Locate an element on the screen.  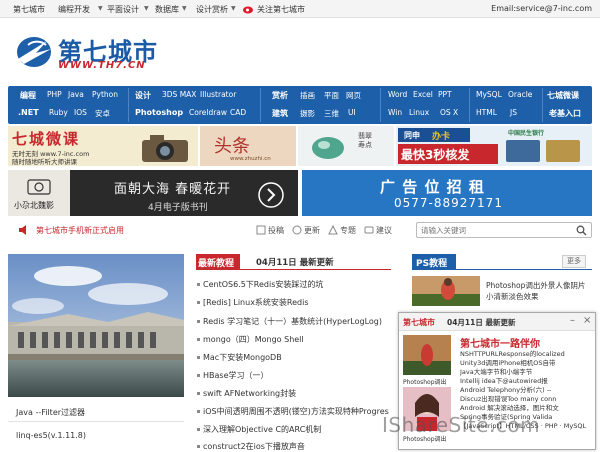
nav-item-html: HTML is located at coordinates (486, 112).